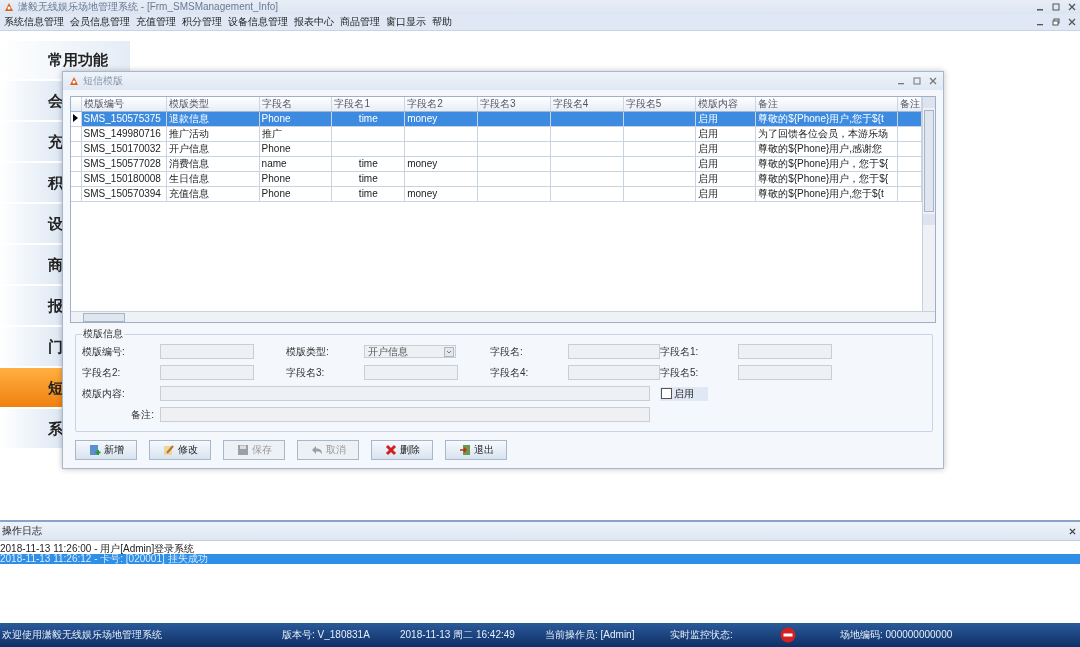  Describe the element at coordinates (496, 134) in the screenshot. I see `table-row: SMS_149980716 推广活动 推广 启用 为了回馈各位会员，本游乐场` at that location.